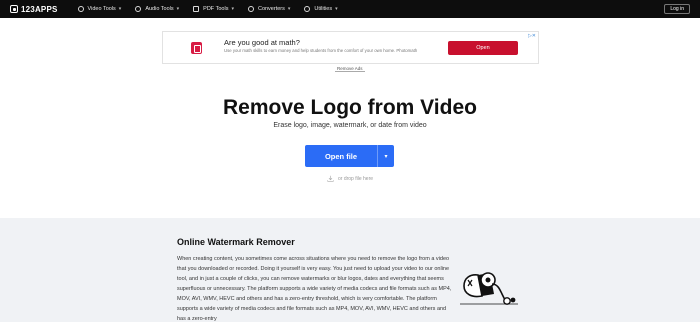 The width and height of the screenshot is (700, 322). What do you see at coordinates (39, 9) in the screenshot?
I see `brand-name: 123APPS` at bounding box center [39, 9].